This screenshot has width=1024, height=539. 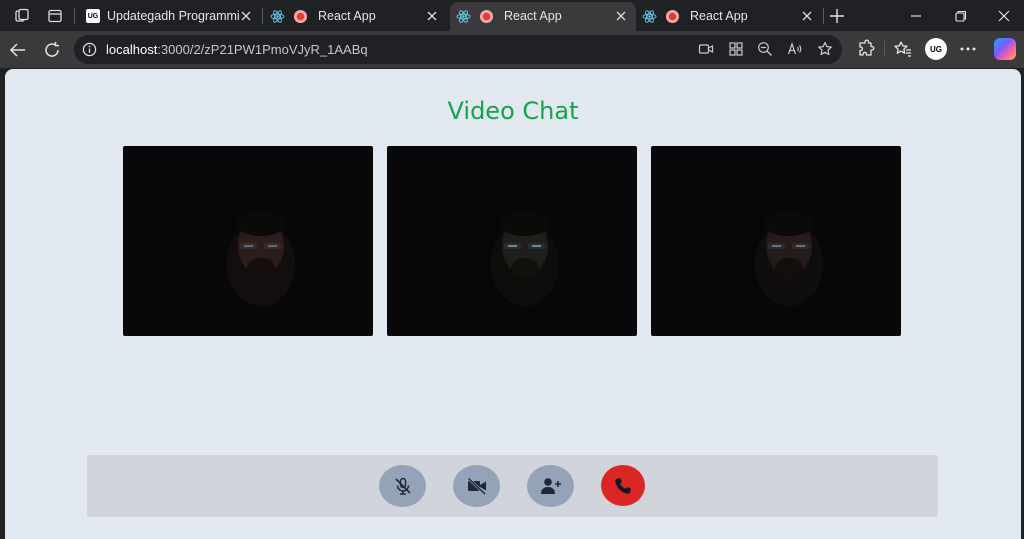 I want to click on add-participant-button, so click(x=550, y=486).